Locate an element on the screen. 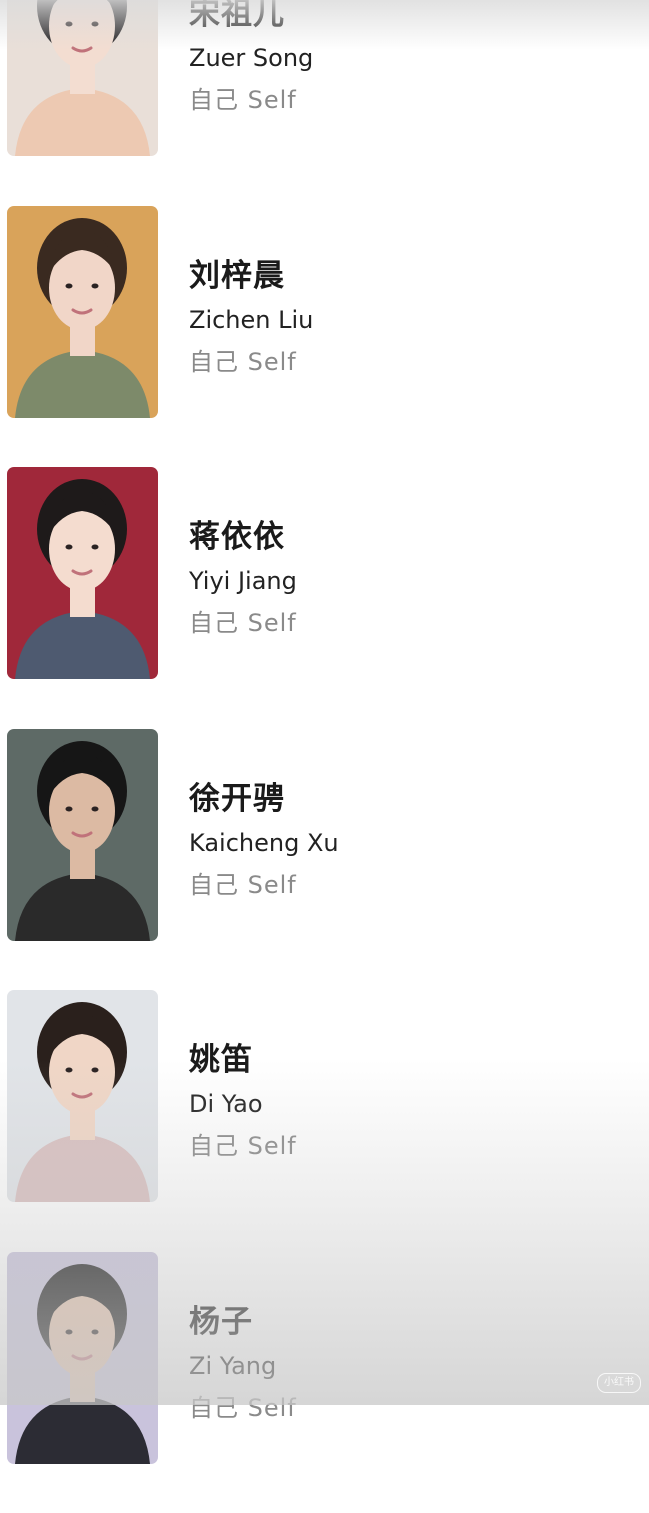 The image size is (649, 1513). cast-name-zh: 杨子 is located at coordinates (221, 1322).